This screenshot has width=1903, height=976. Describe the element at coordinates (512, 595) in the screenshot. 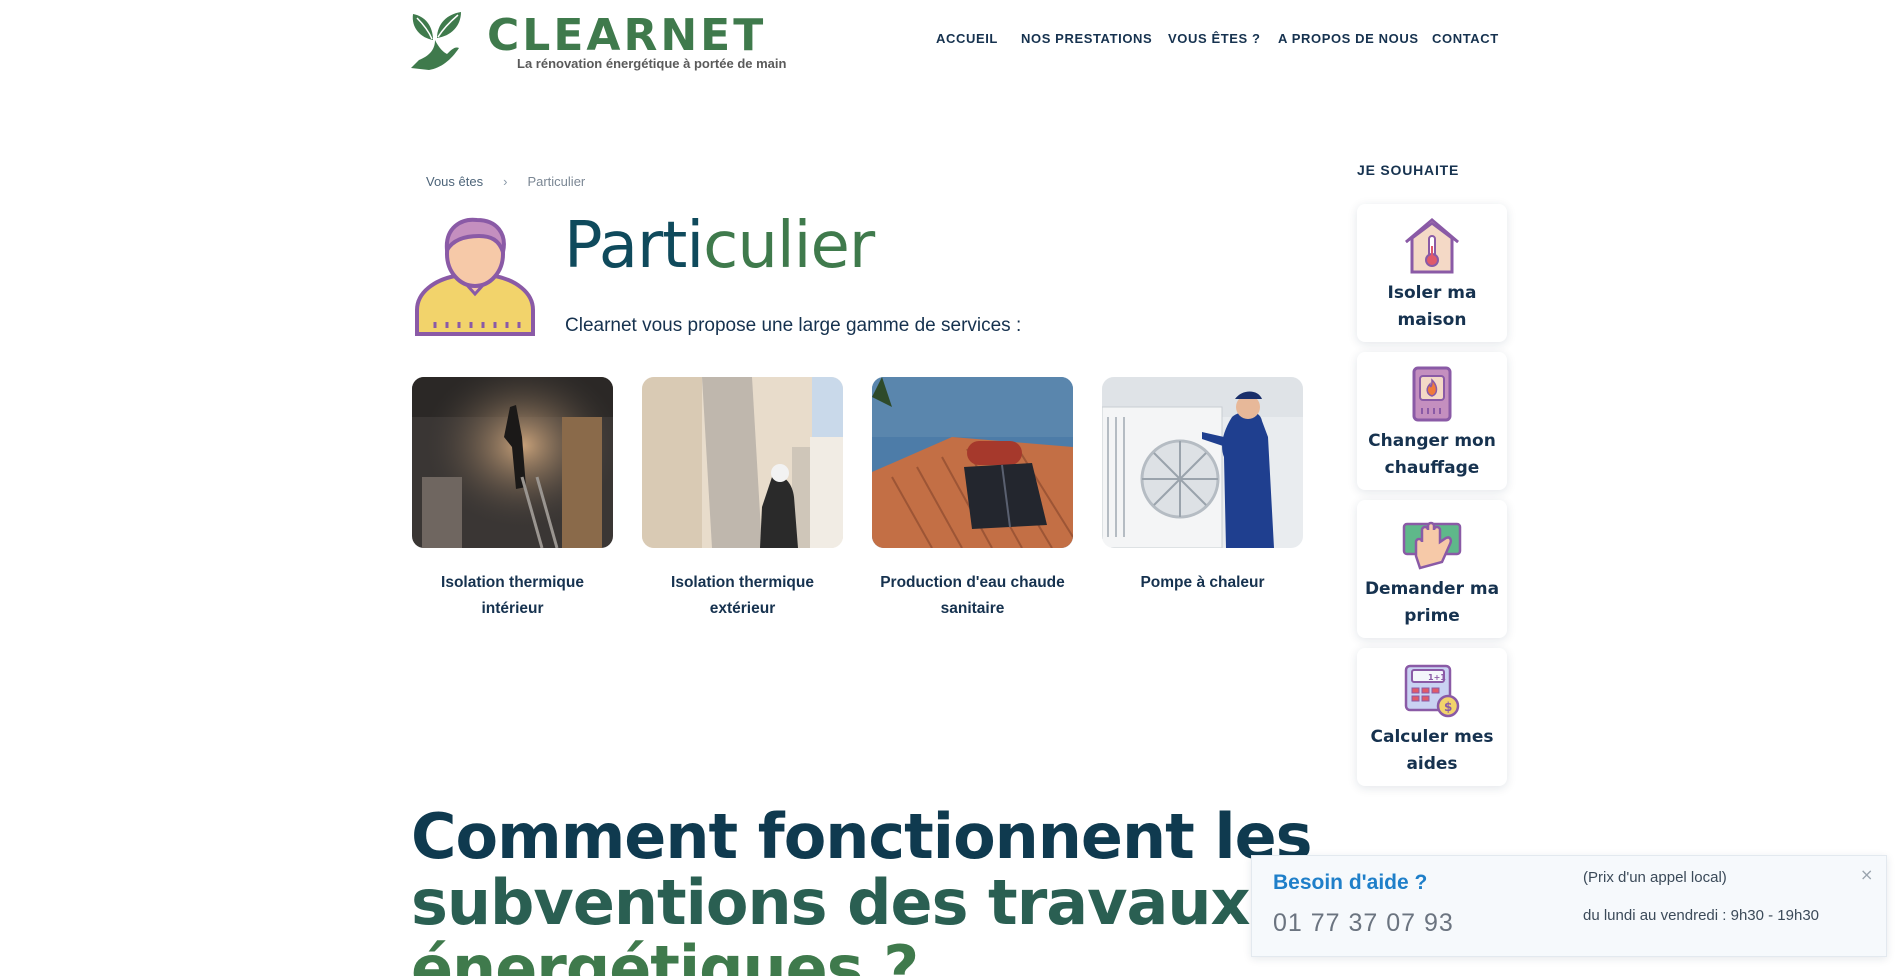

I see `service-label: Isolation thermique intérieur` at that location.